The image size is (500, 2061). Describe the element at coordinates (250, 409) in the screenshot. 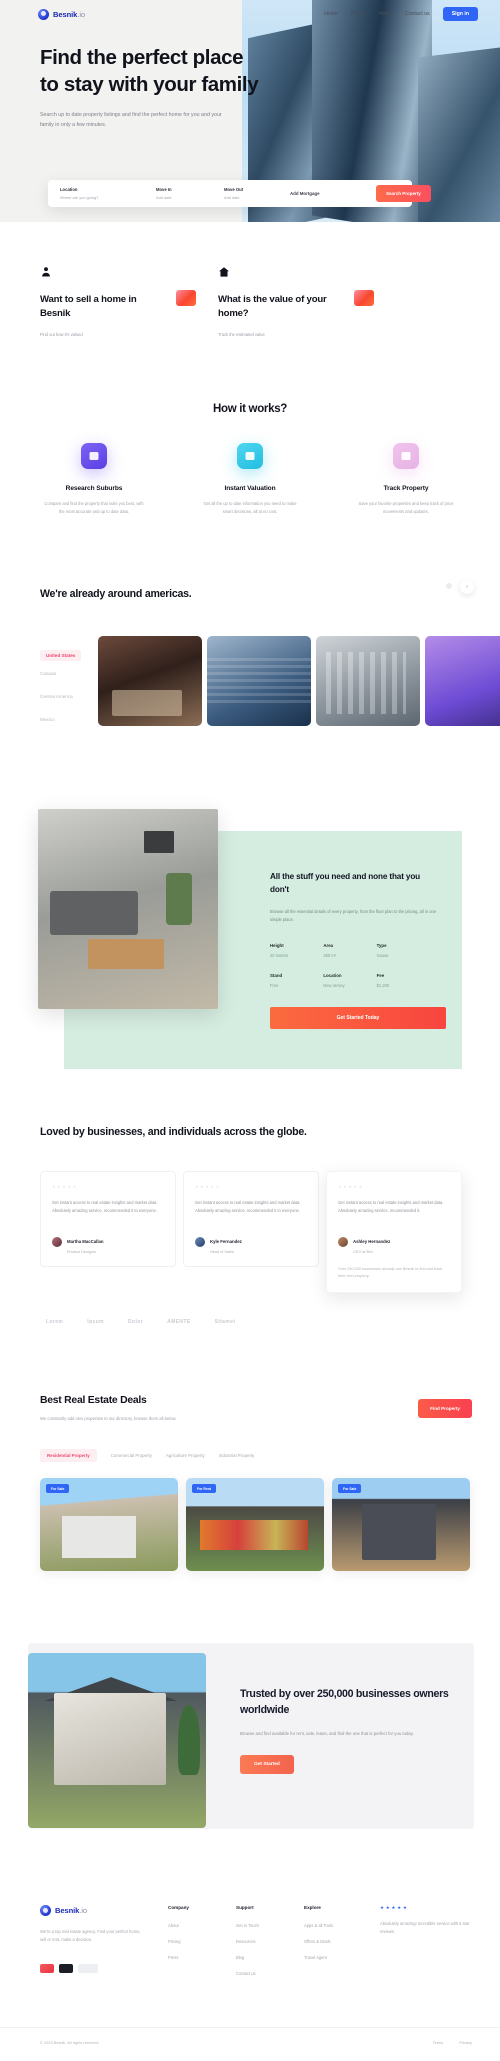

I see `how-it-works-title: How it works?` at that location.